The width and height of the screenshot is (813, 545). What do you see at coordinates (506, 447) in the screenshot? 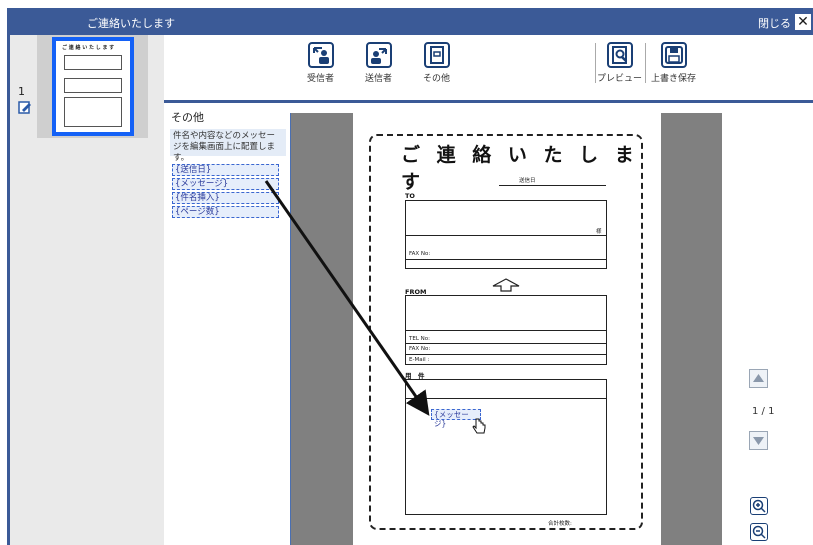
I see `subject-box` at bounding box center [506, 447].